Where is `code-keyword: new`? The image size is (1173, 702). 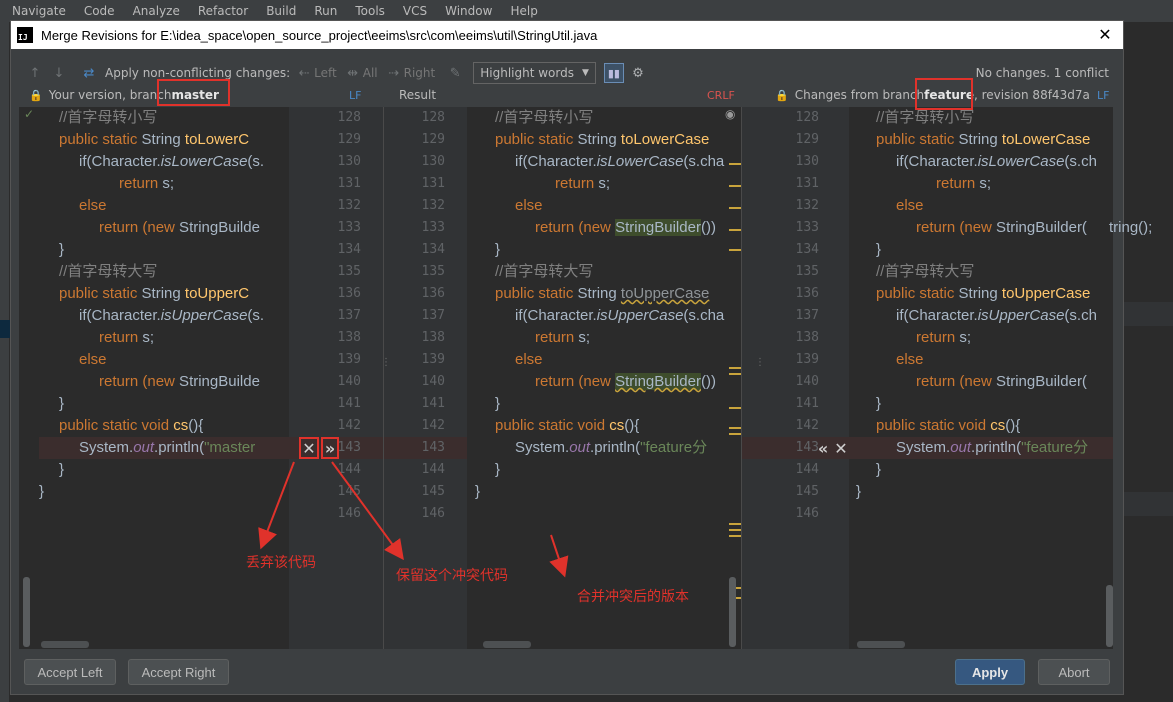 code-keyword: new is located at coordinates (161, 227).